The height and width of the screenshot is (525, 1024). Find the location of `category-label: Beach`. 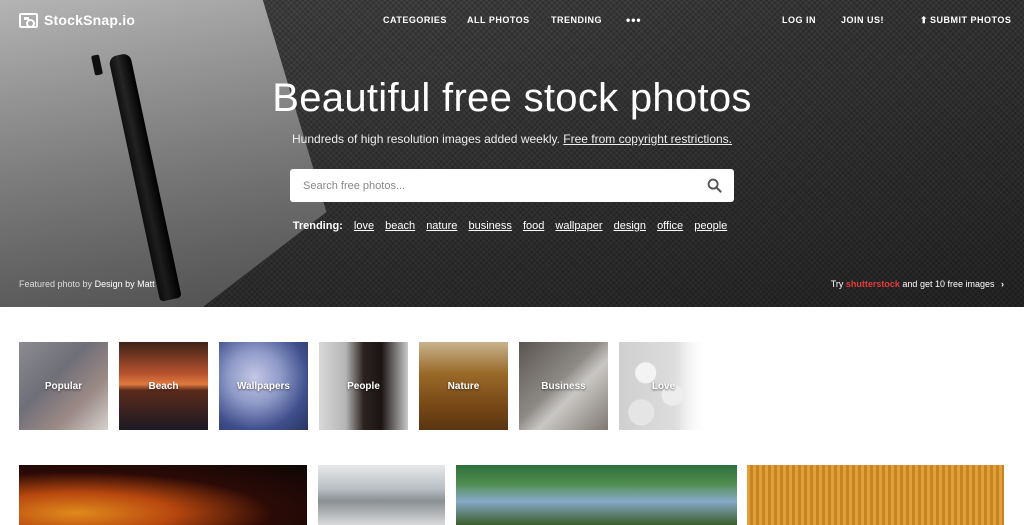

category-label: Beach is located at coordinates (163, 386).